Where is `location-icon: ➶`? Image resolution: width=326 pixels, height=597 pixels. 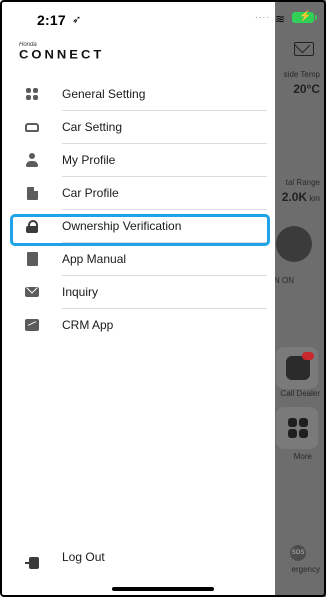
location-icon: ➶ is located at coordinates (77, 20).